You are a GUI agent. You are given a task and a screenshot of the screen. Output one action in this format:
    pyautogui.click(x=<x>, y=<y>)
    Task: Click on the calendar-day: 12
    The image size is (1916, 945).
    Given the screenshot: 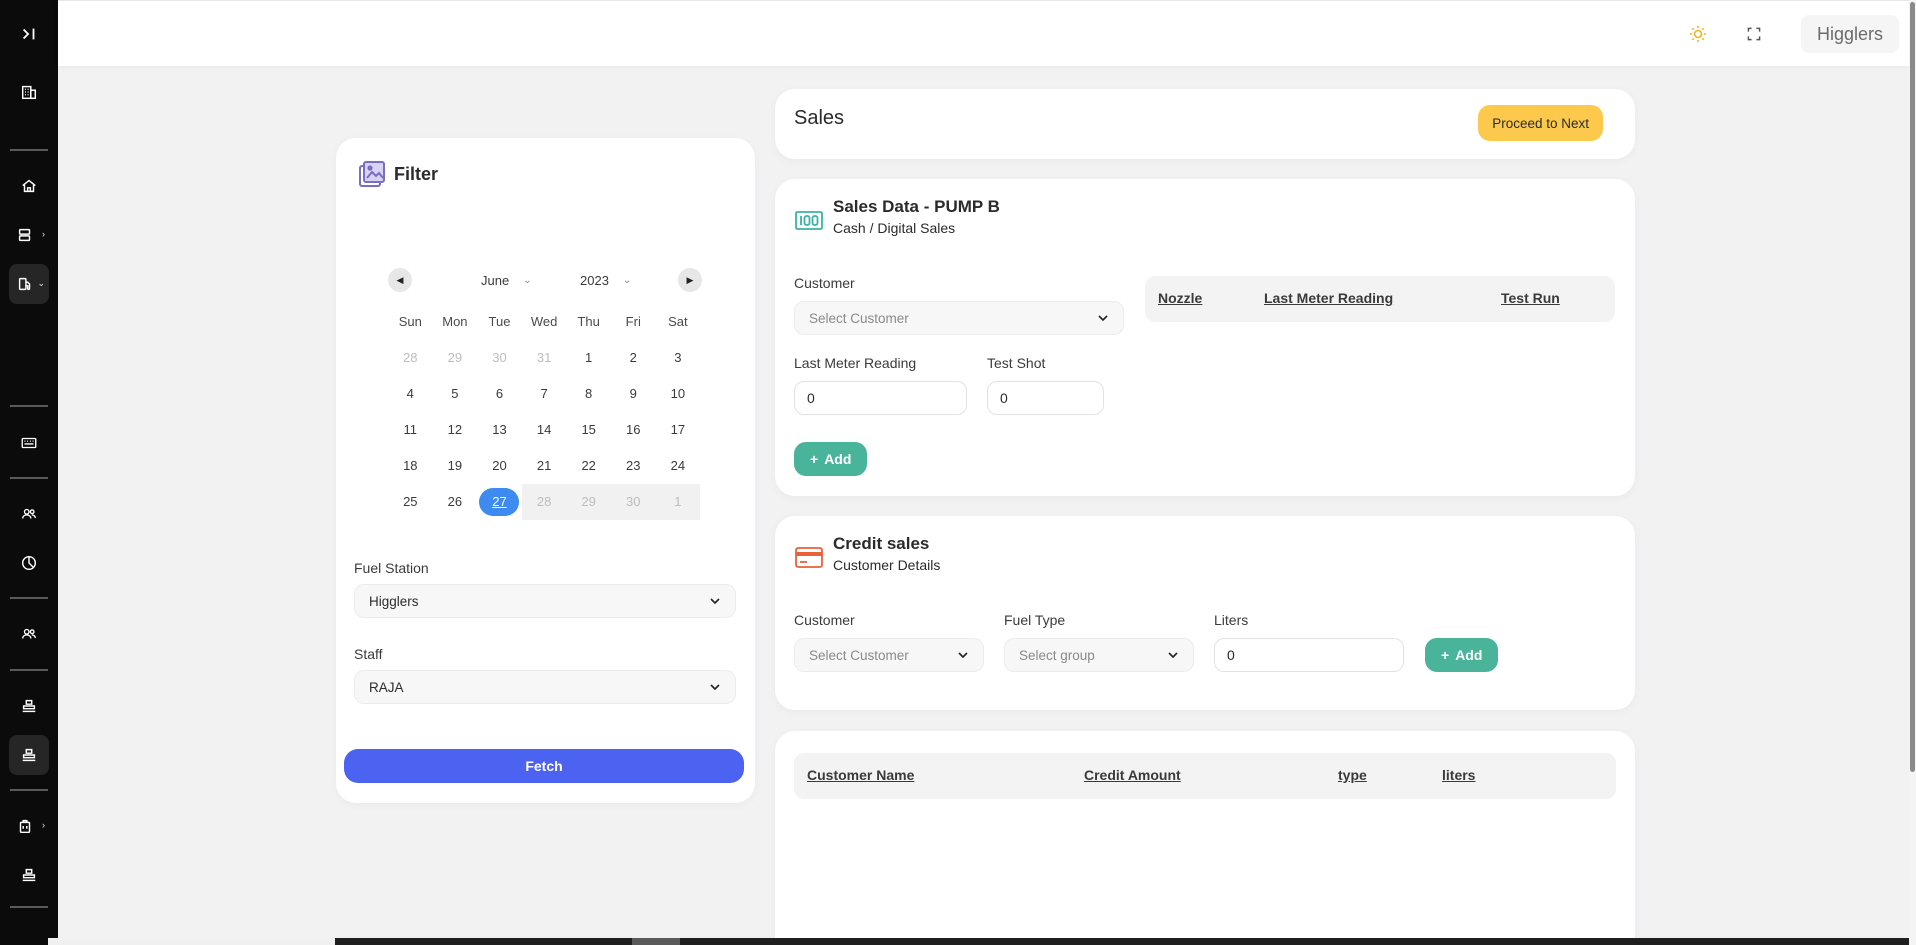 What is the action you would take?
    pyautogui.click(x=455, y=430)
    